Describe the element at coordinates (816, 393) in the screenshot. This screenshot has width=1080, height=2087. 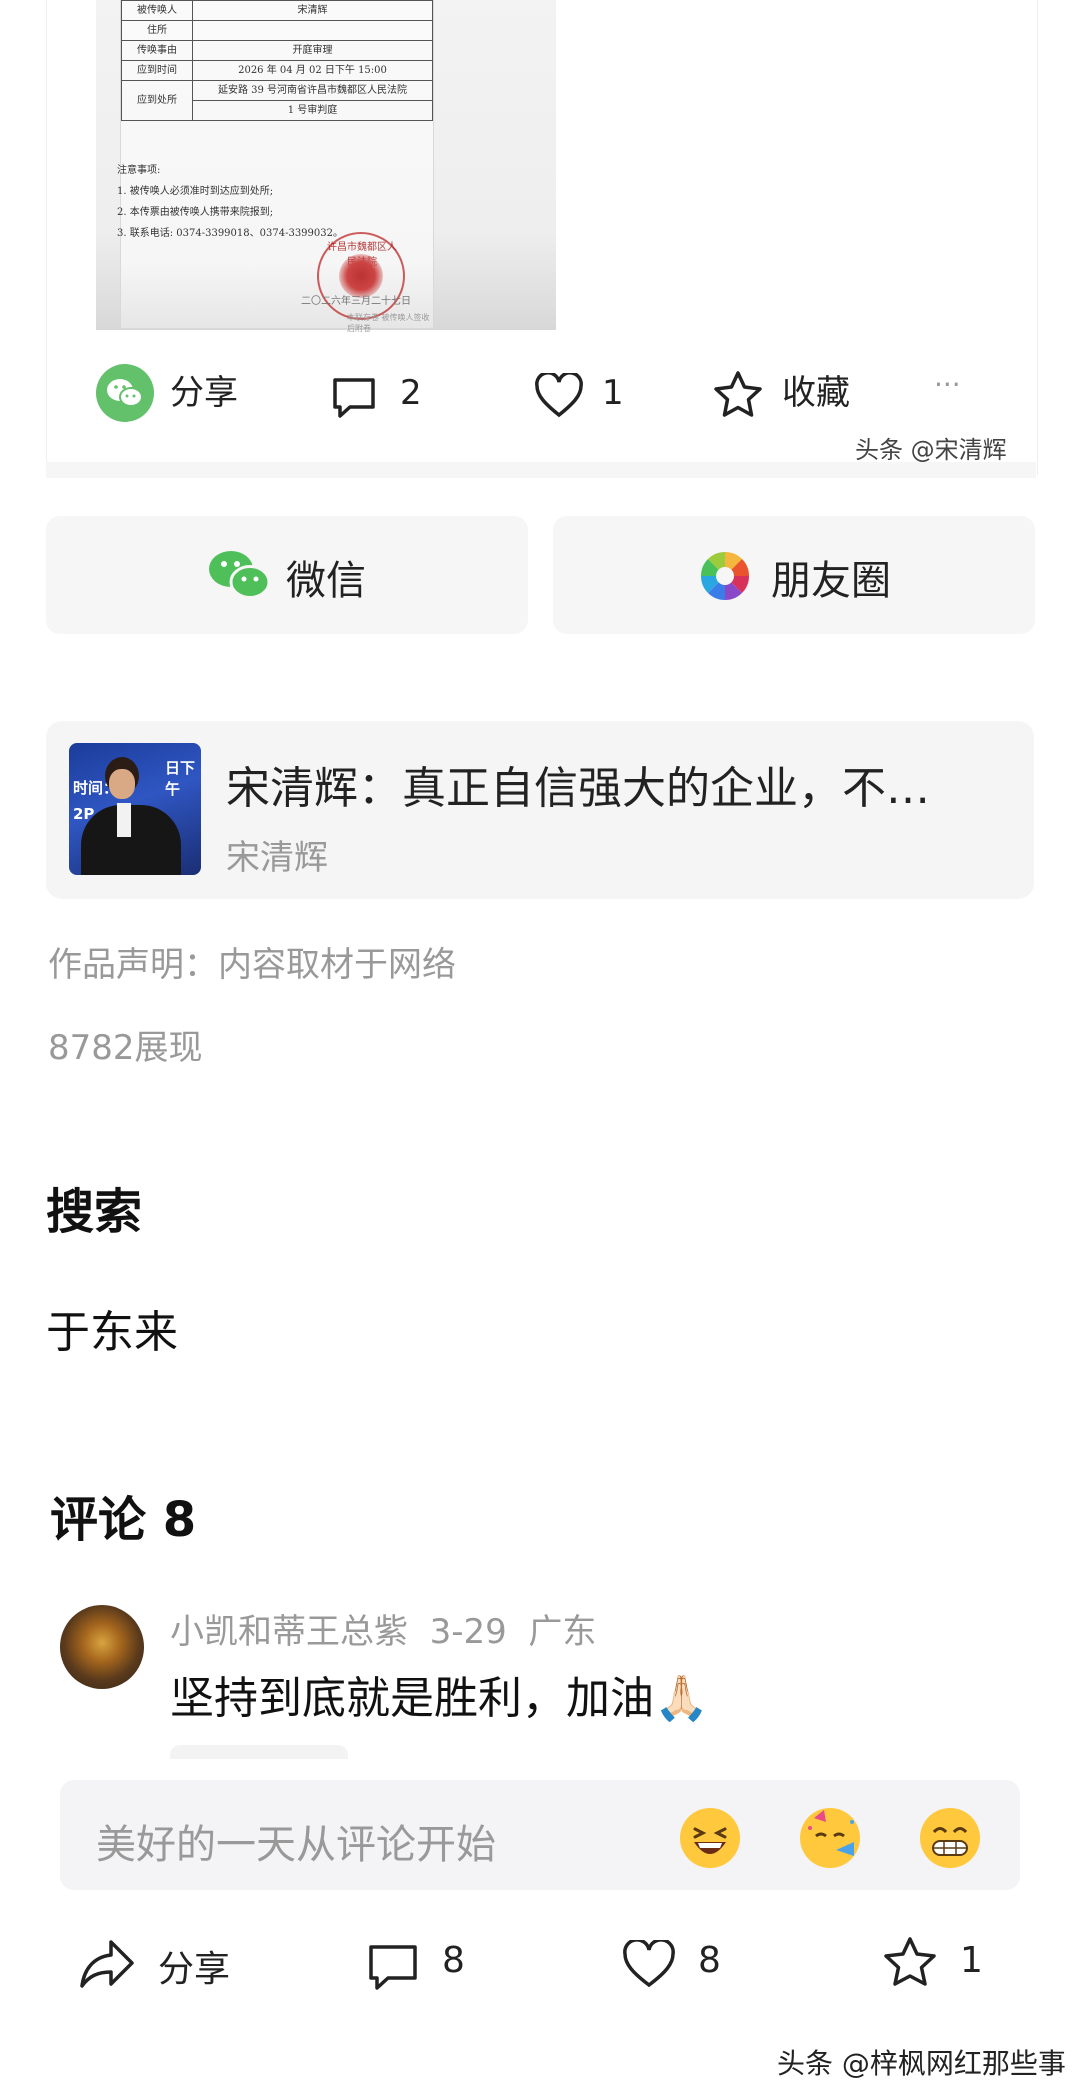
I see `collect-label: 收藏` at that location.